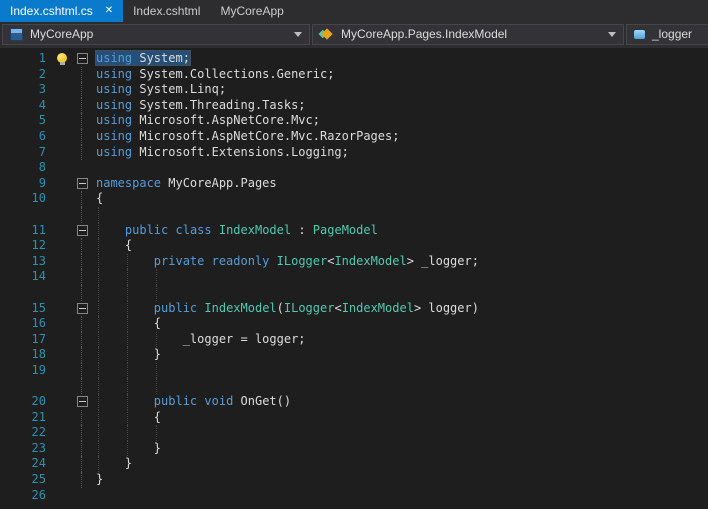 This screenshot has height=509, width=708. I want to click on code-token: IndexModel, so click(370, 260).